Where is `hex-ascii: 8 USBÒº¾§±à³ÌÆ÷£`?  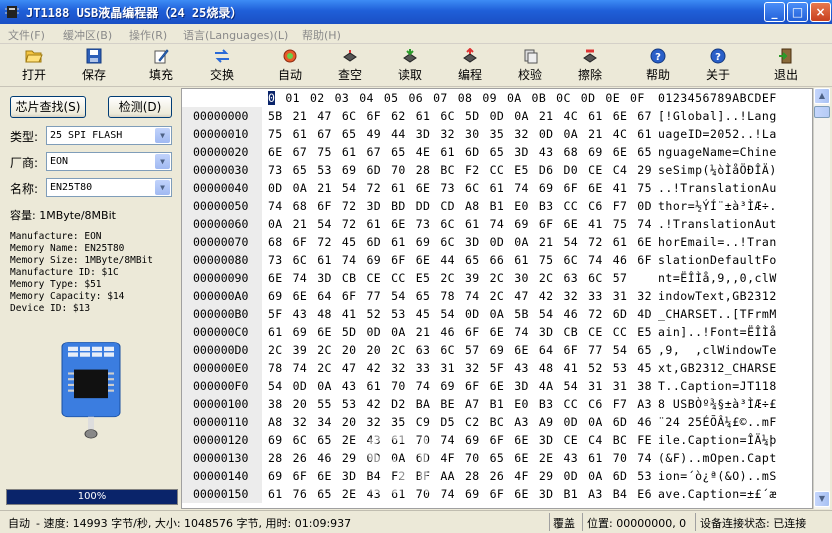
hex-ascii: 8 USBÒº¾§±à³ÌÆ÷£ is located at coordinates (717, 404).